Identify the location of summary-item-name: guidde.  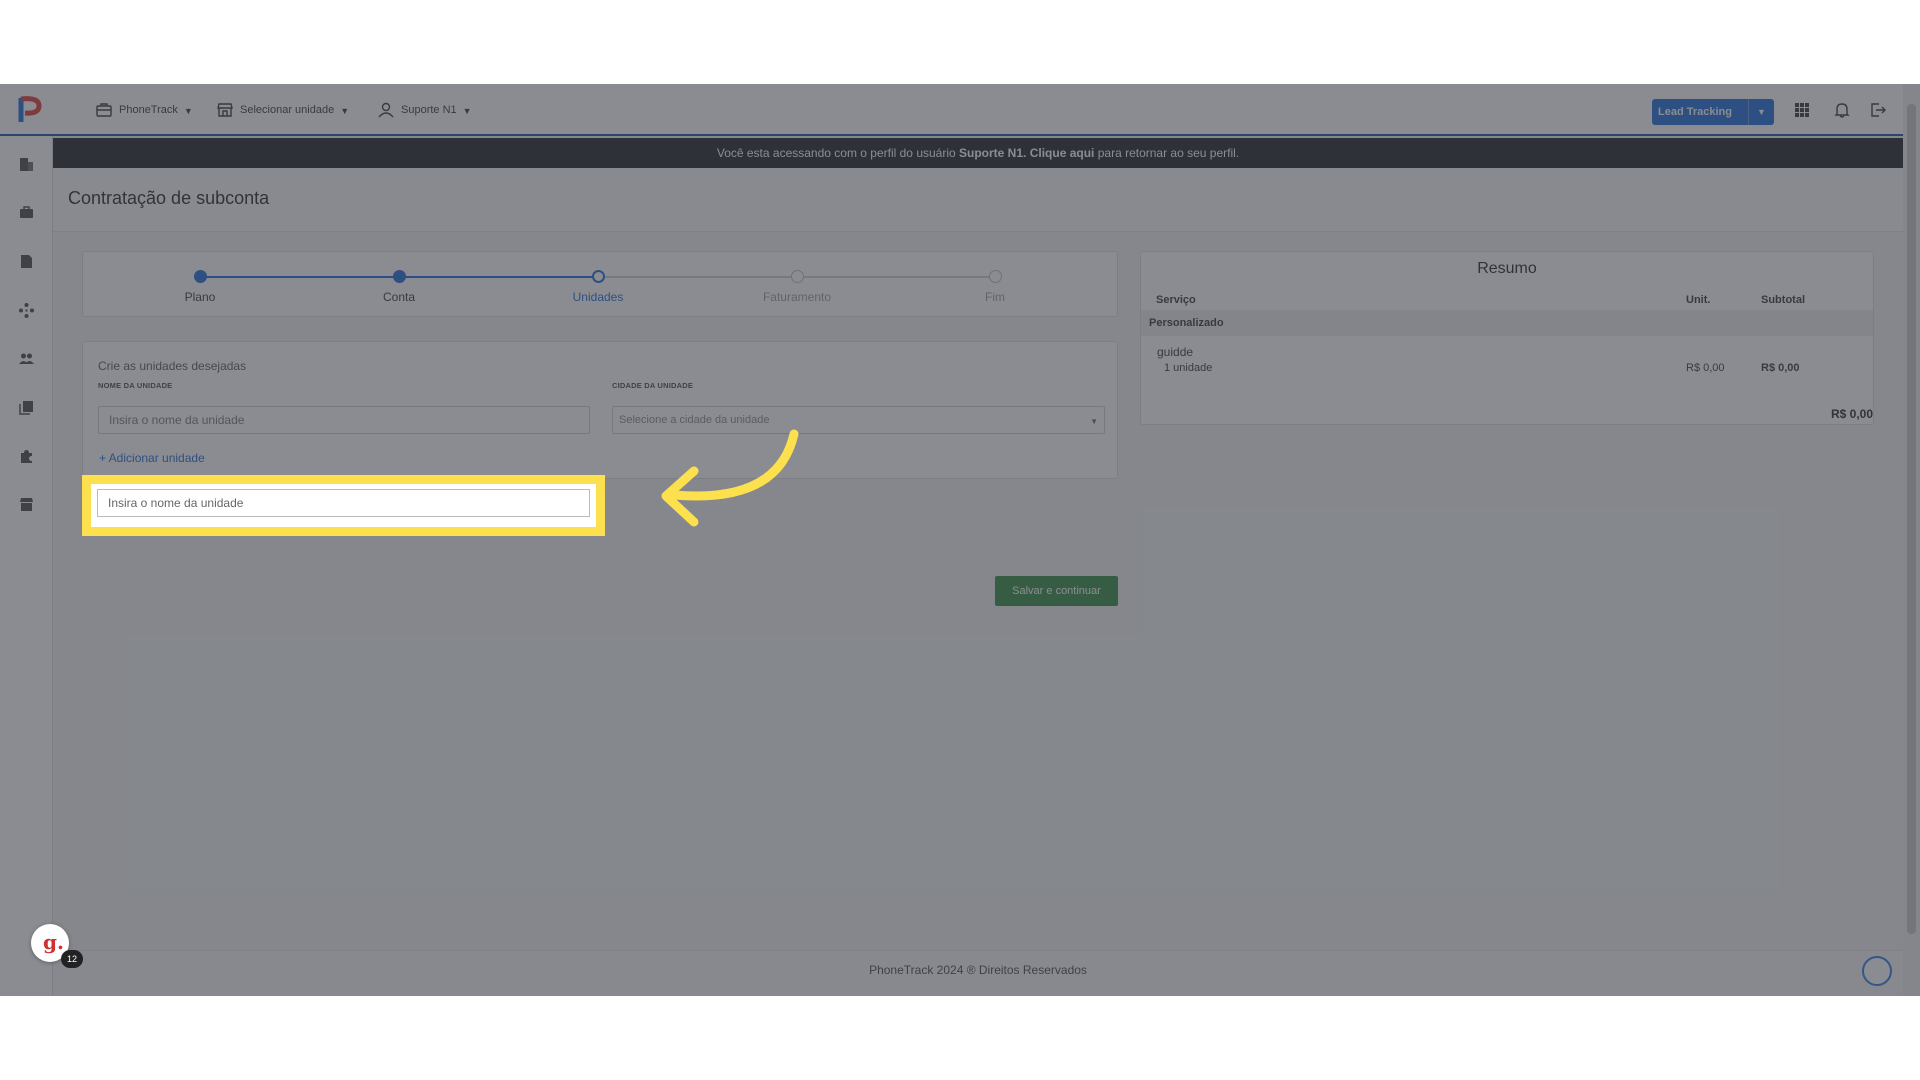
(1175, 352).